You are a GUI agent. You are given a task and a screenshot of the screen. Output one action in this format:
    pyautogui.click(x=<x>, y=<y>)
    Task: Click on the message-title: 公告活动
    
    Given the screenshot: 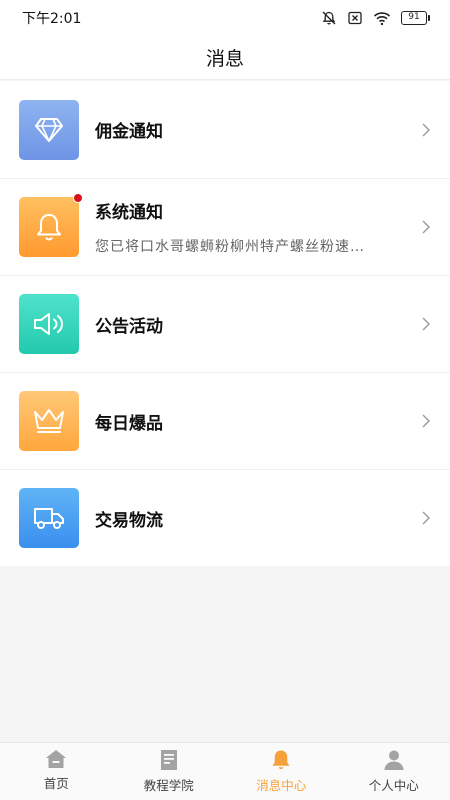 What is the action you would take?
    pyautogui.click(x=129, y=326)
    